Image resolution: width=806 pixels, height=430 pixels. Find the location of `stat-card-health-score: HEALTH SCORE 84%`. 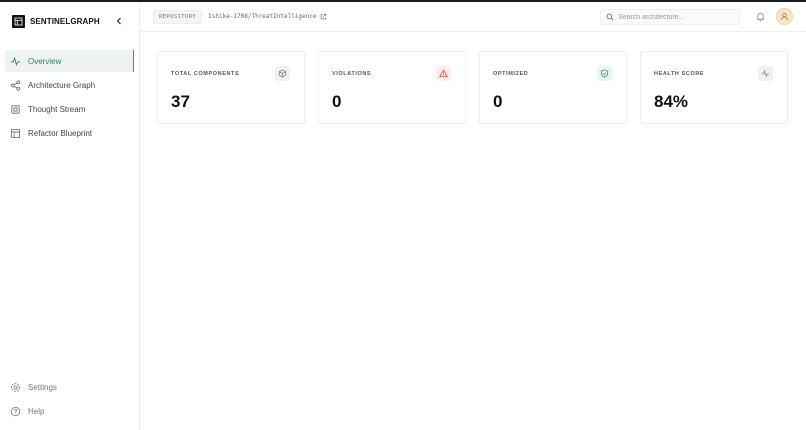

stat-card-health-score: HEALTH SCORE 84% is located at coordinates (714, 87).